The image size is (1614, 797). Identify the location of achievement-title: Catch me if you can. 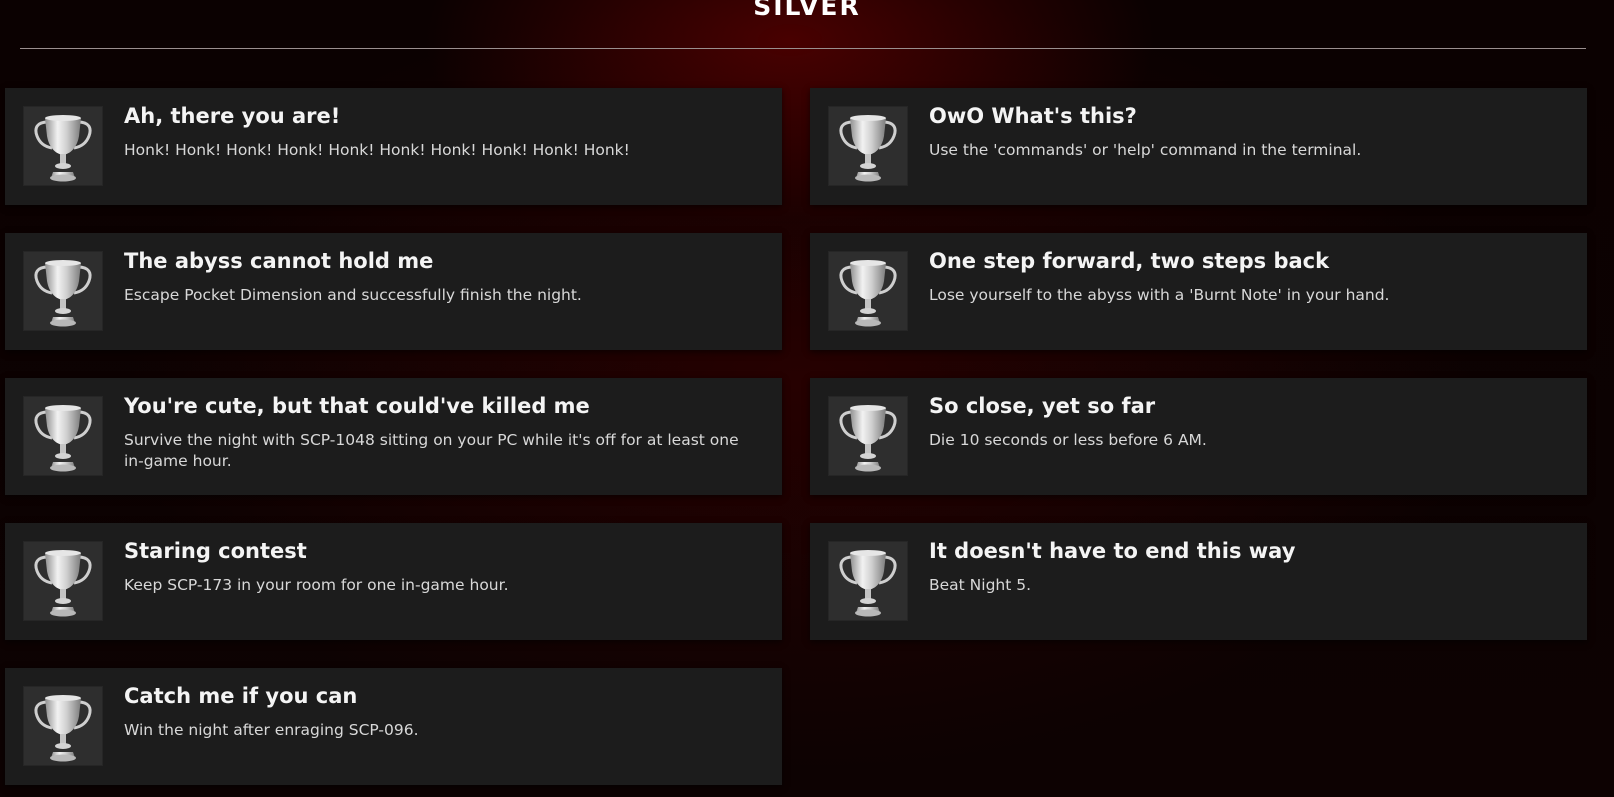
(241, 696).